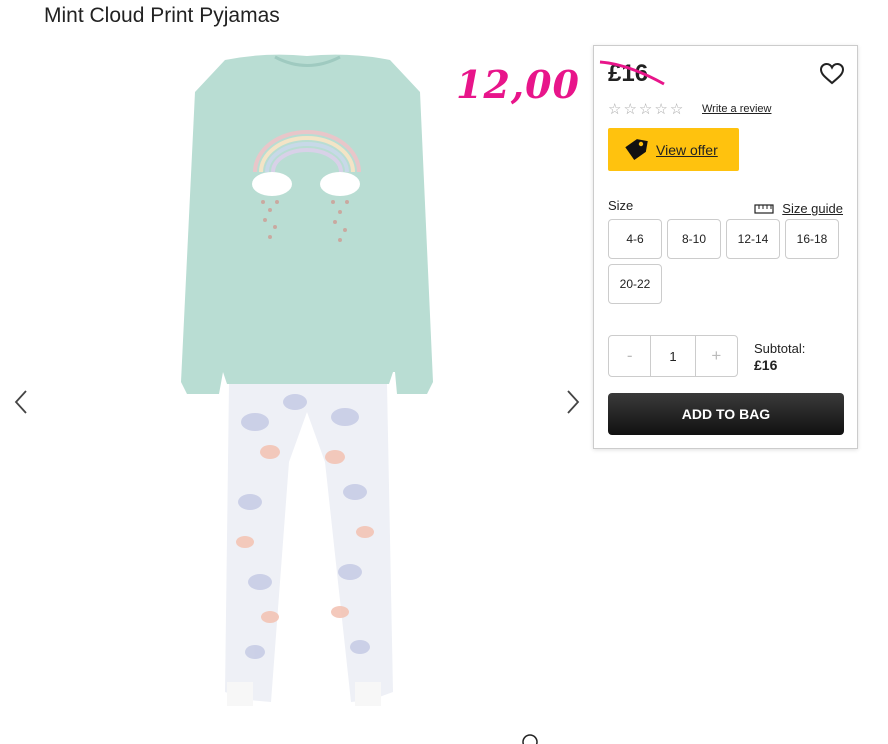  I want to click on price-tag-icon, so click(636, 149).